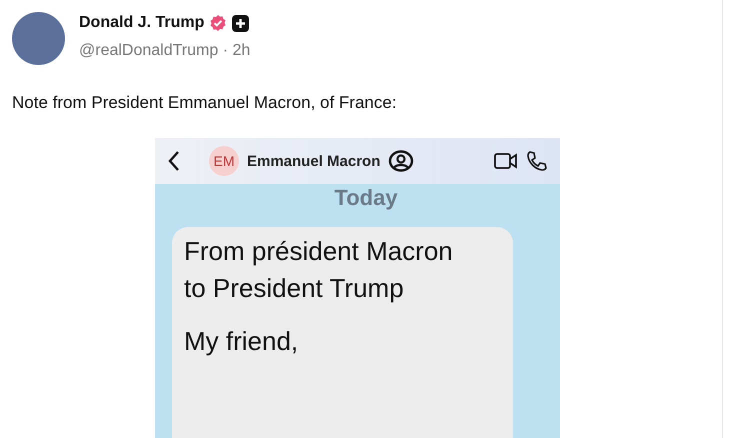  I want to click on video-camera-icon, so click(506, 161).